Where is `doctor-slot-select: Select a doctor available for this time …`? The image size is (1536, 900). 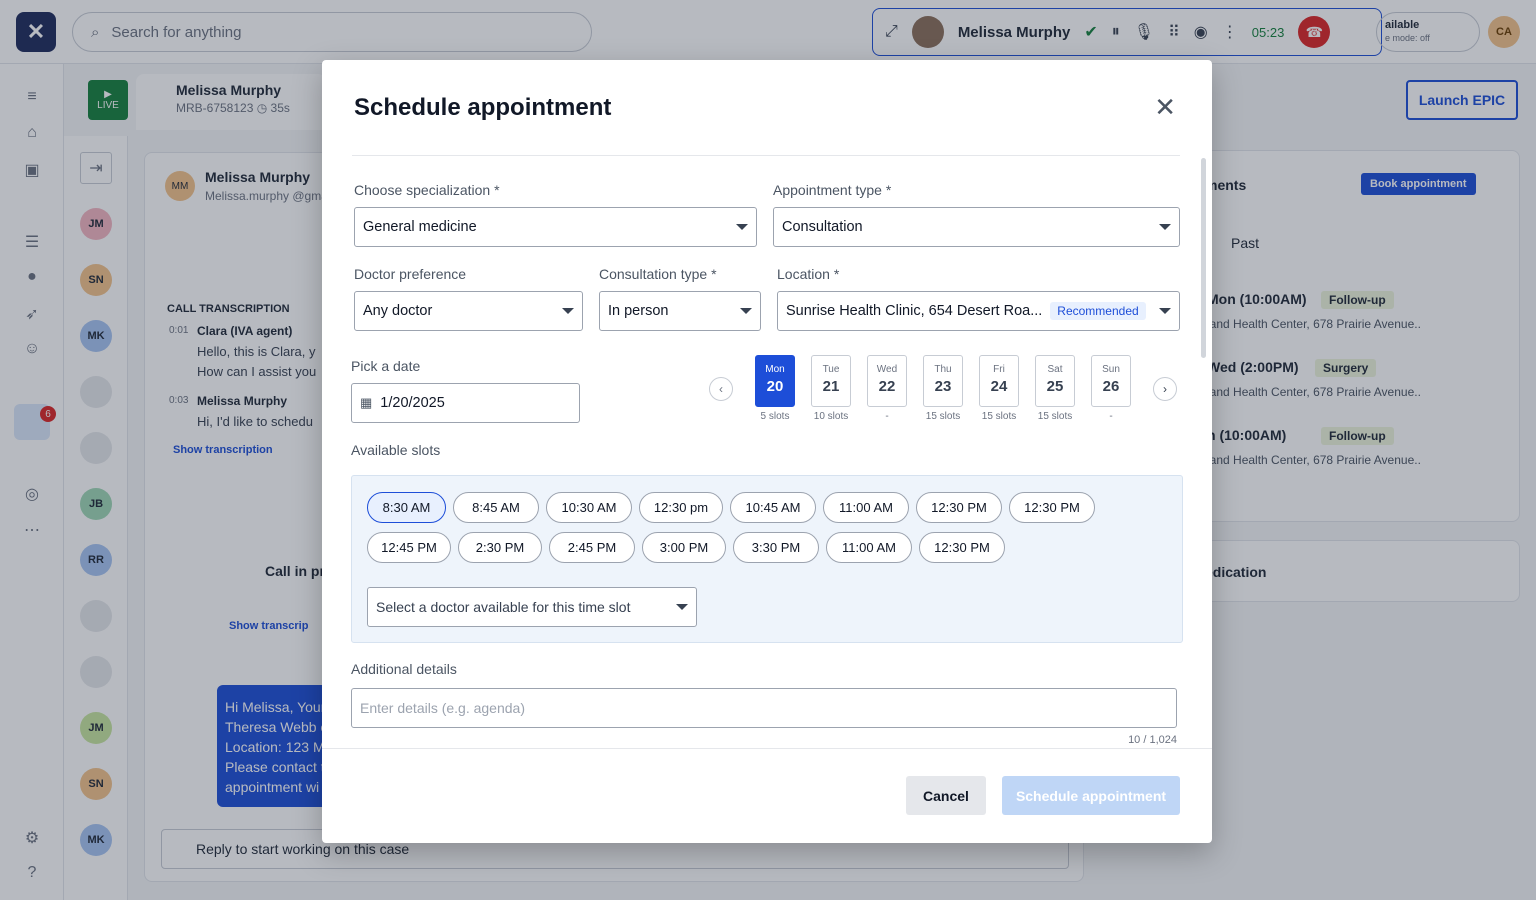
doctor-slot-select: Select a doctor available for this time … is located at coordinates (532, 607).